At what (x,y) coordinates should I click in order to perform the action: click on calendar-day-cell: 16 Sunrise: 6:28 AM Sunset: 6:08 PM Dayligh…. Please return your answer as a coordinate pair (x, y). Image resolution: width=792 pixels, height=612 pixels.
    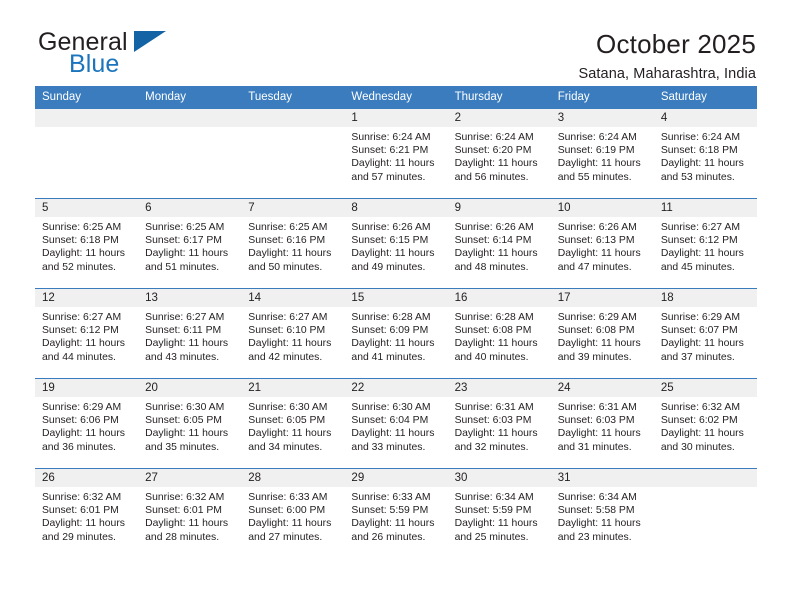
    Looking at the image, I should click on (499, 333).